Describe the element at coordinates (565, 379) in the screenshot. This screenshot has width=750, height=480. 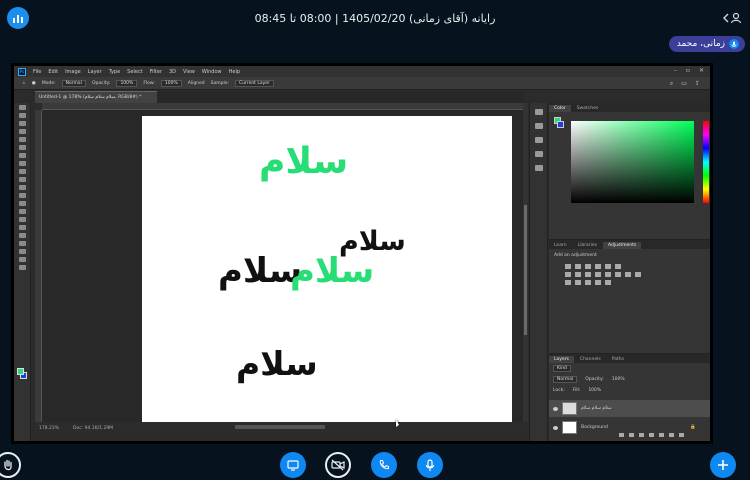
I see `blend-mode-select: Normal` at that location.